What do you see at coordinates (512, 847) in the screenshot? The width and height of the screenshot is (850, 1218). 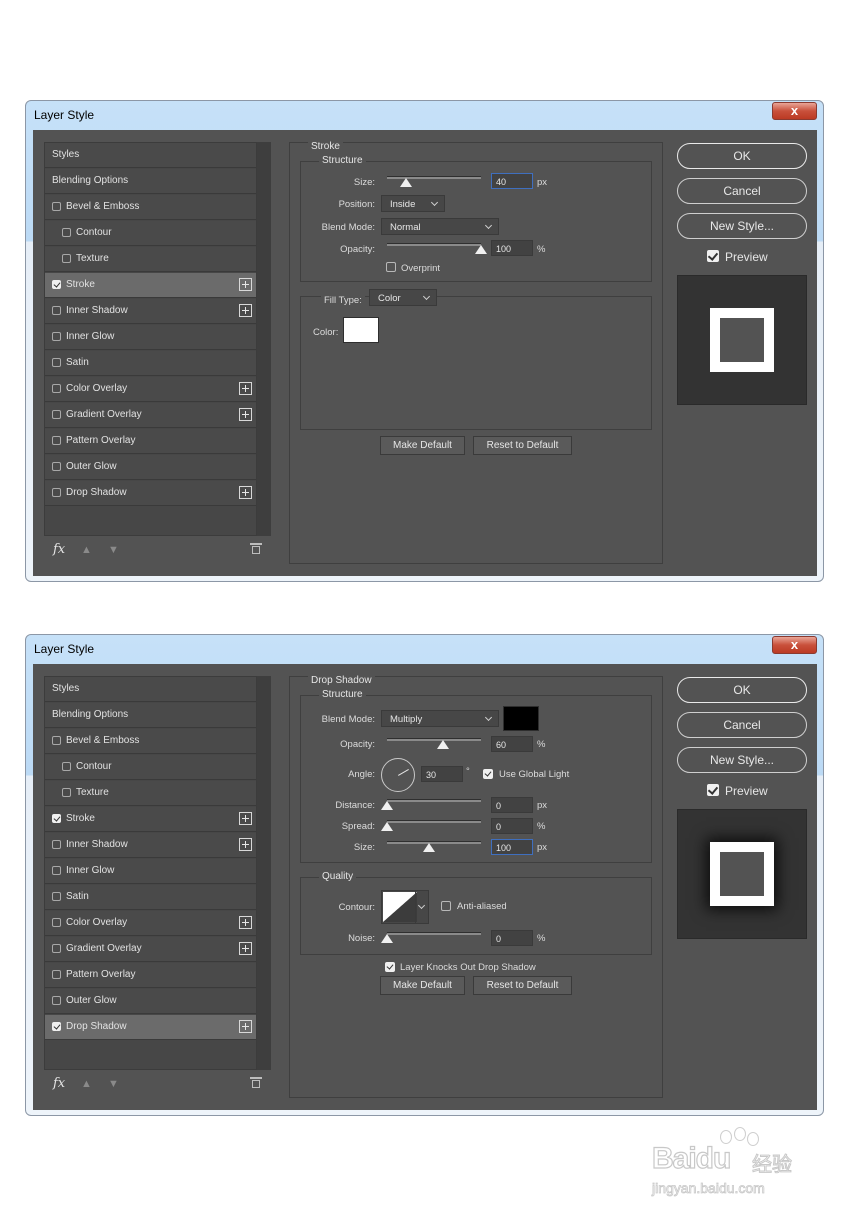 I see `size-input: 100` at bounding box center [512, 847].